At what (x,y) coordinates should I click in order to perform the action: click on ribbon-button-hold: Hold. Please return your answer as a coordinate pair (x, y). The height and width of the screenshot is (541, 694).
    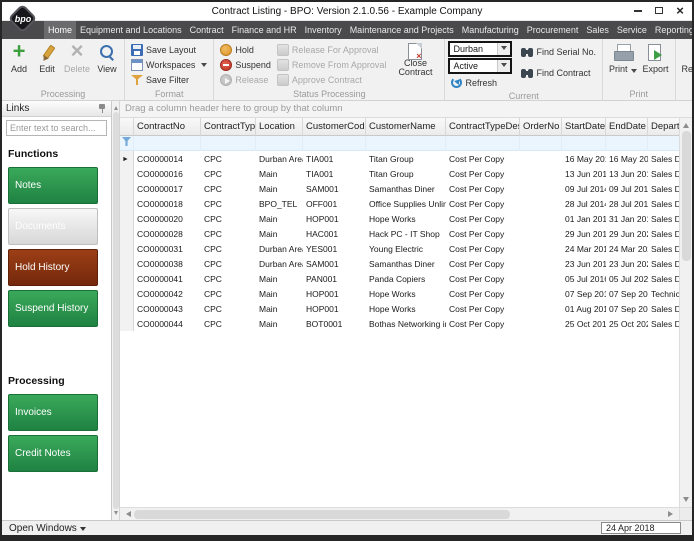
    Looking at the image, I should click on (245, 49).